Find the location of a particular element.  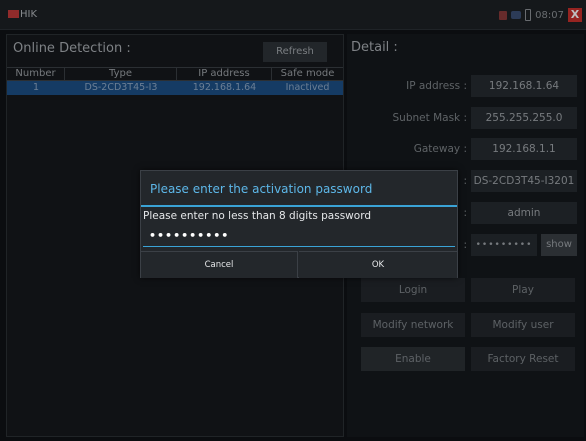

ok-button: OK is located at coordinates (378, 264).